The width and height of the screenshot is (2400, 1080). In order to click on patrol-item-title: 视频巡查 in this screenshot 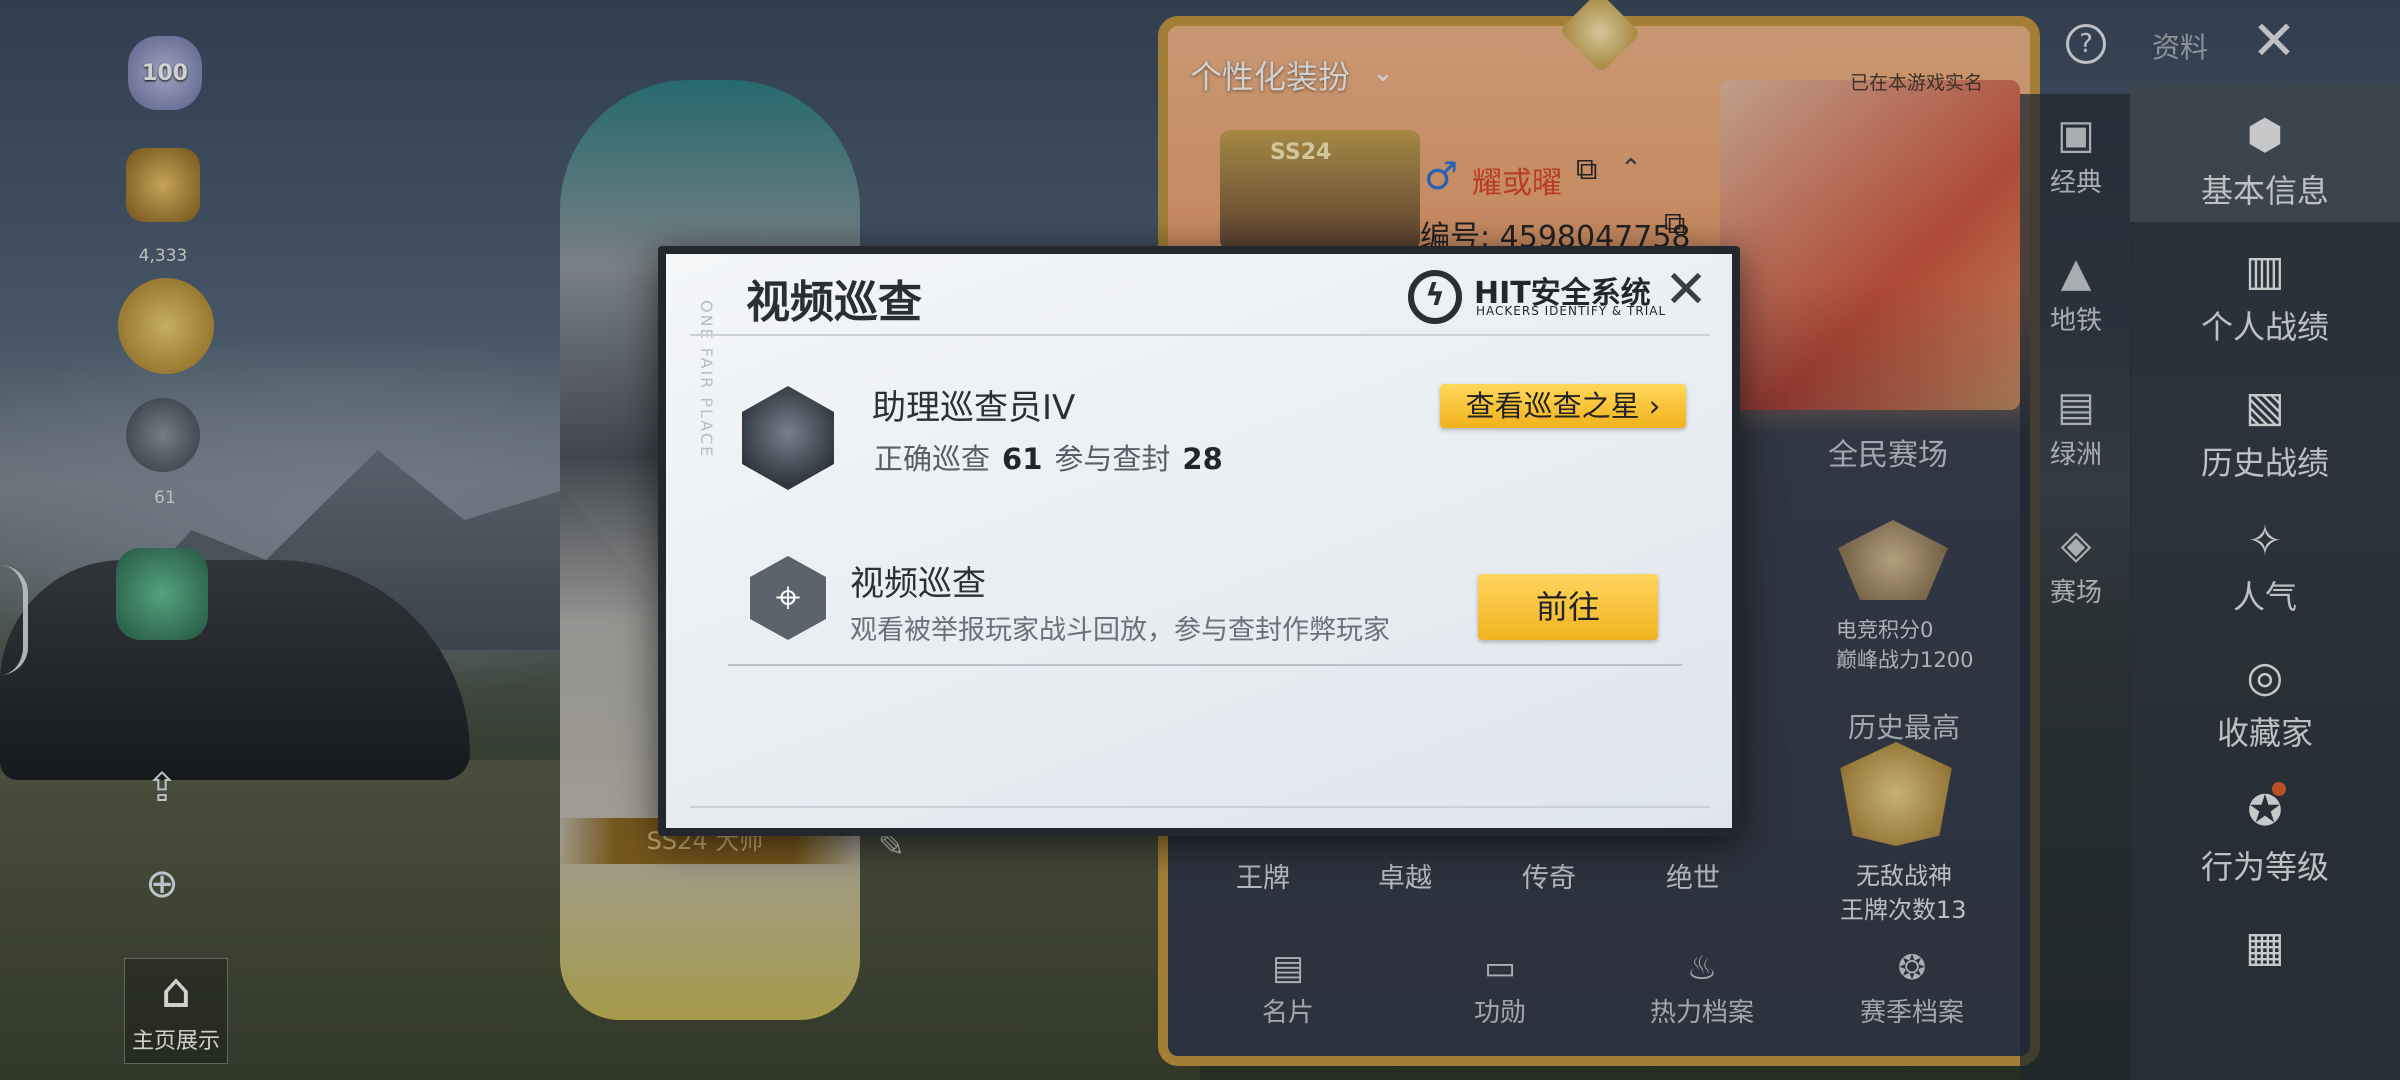, I will do `click(918, 584)`.